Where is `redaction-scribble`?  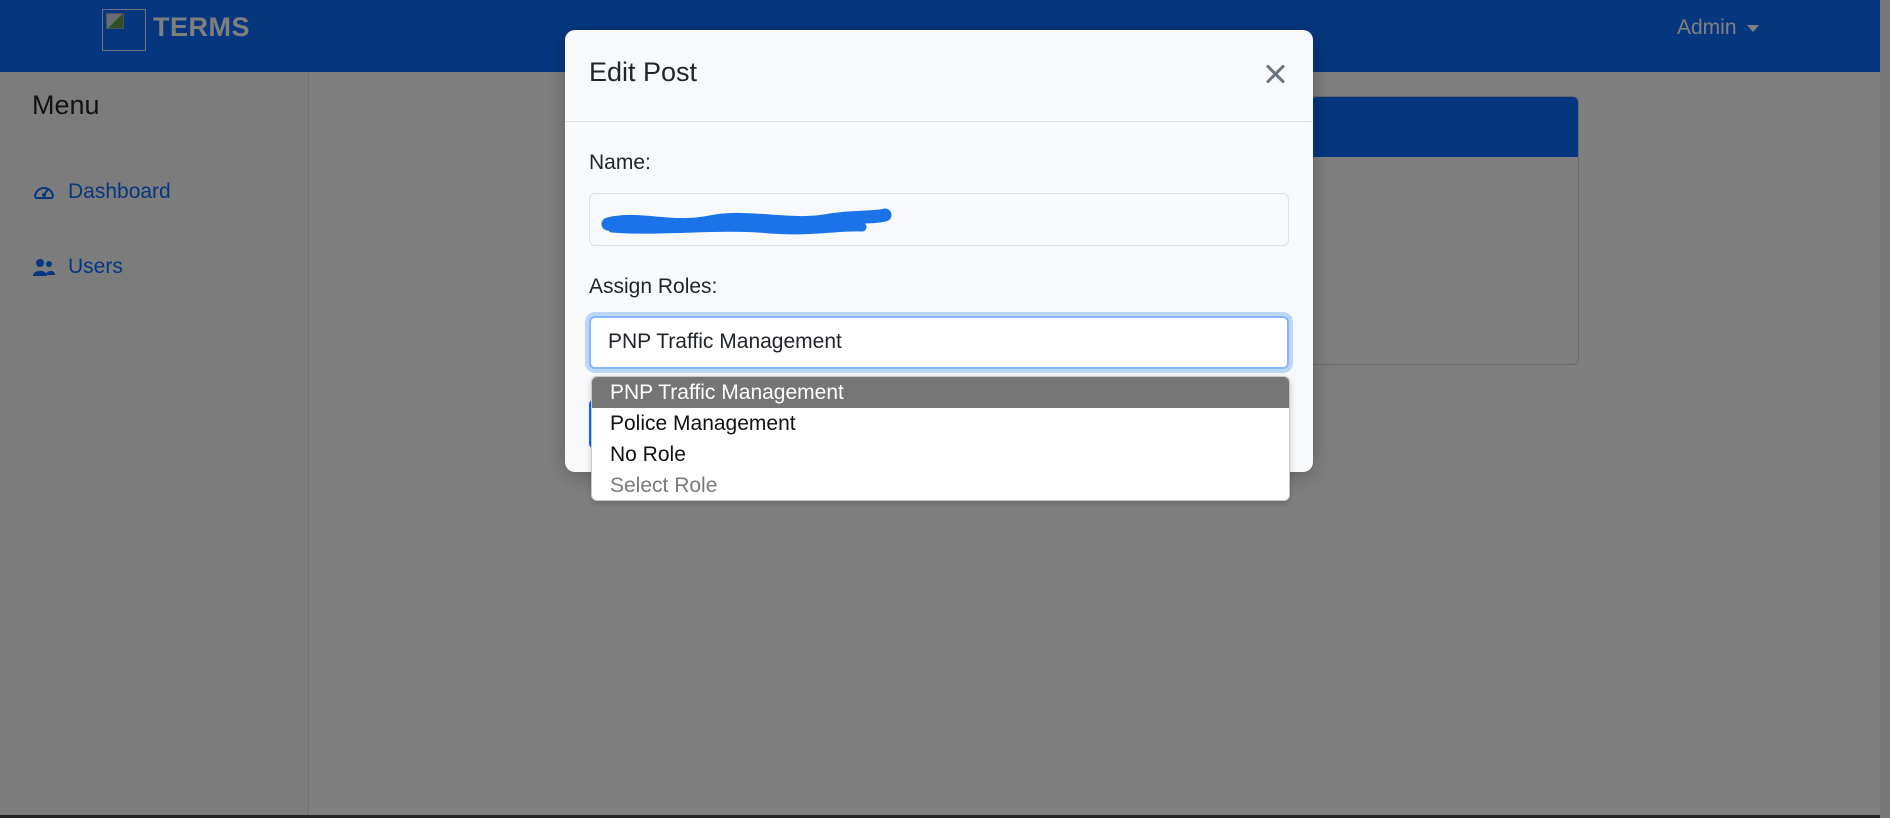
redaction-scribble is located at coordinates (746, 221).